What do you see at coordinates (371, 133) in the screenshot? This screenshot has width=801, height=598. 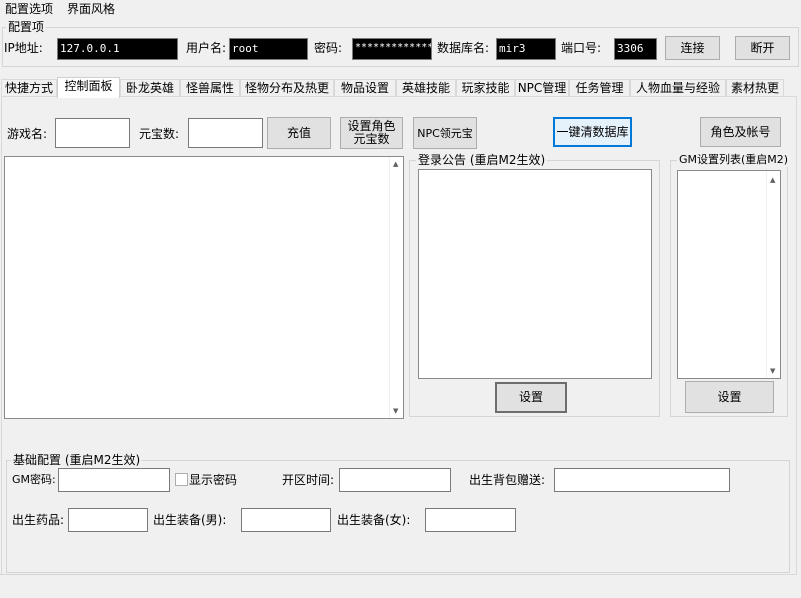 I see `set-role-yuanbao-button: 设置角色元宝数` at bounding box center [371, 133].